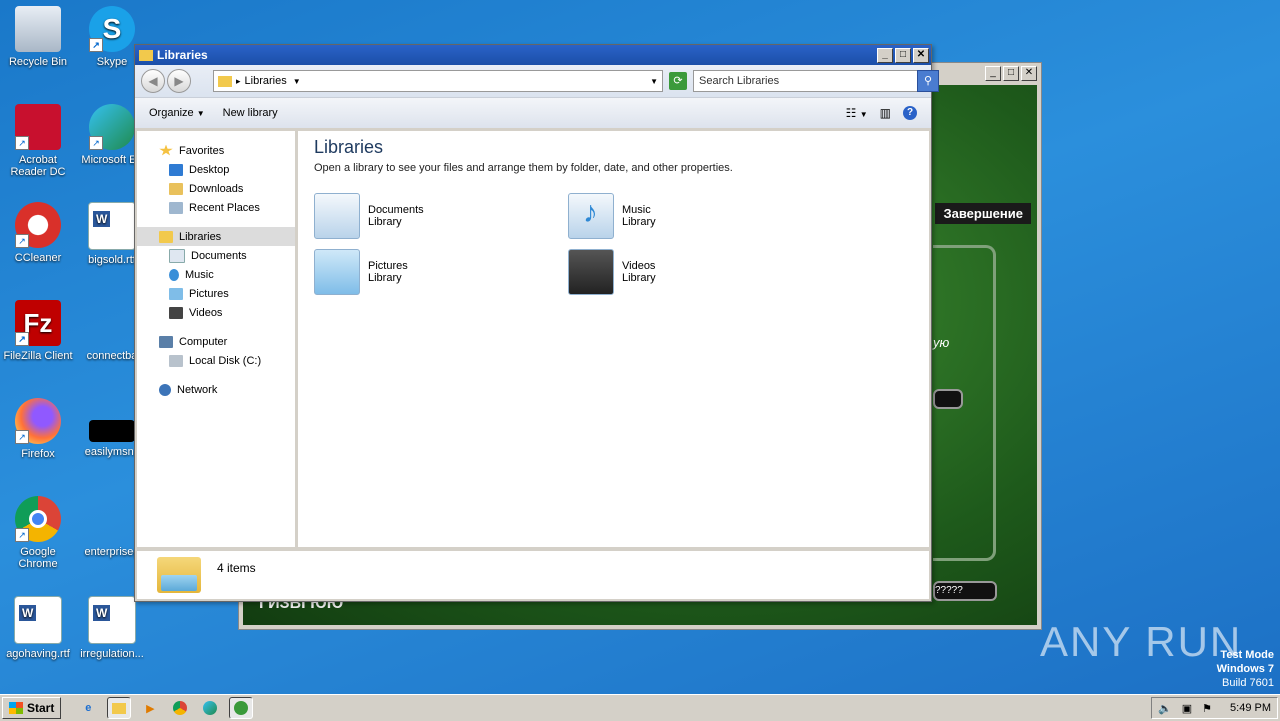 The width and height of the screenshot is (1280, 721). What do you see at coordinates (885, 113) in the screenshot?
I see `preview-pane-icon: ▥` at bounding box center [885, 113].